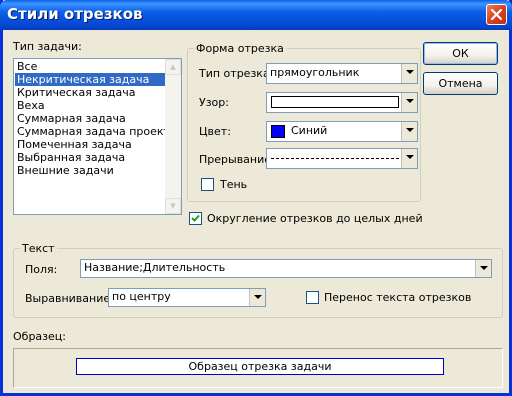  I want to click on pattern-swatch, so click(335, 102).